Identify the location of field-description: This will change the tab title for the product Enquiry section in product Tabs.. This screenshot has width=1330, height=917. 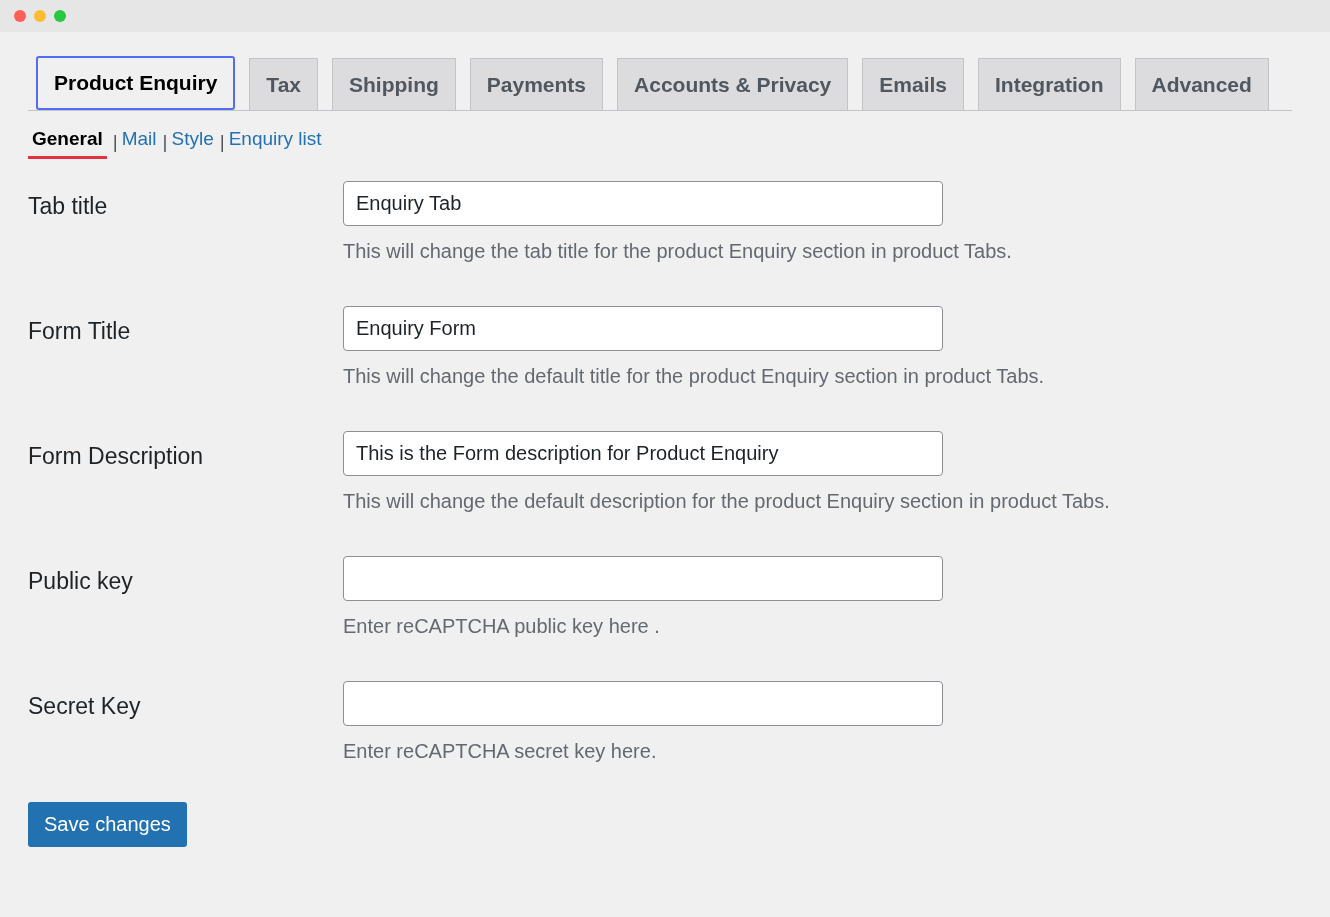
(677, 251).